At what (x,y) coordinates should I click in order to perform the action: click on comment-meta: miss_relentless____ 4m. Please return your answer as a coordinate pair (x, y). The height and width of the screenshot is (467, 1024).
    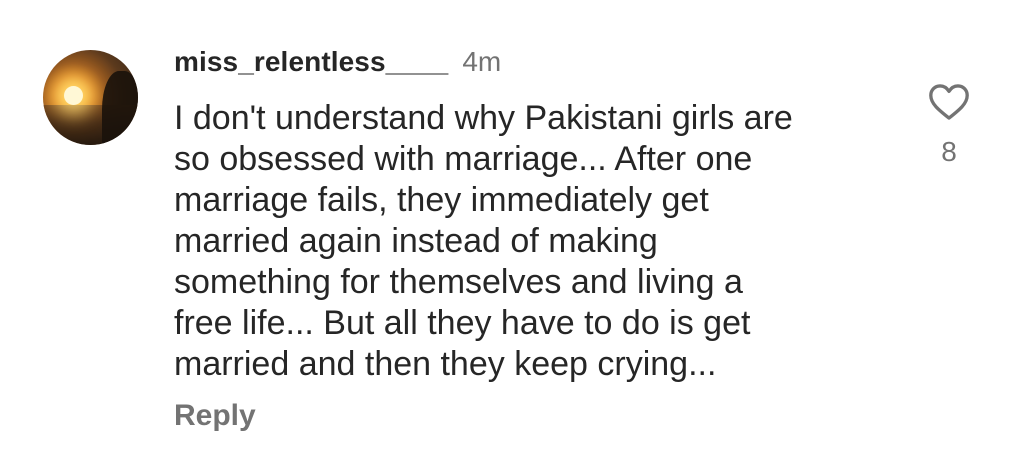
    Looking at the image, I should click on (337, 62).